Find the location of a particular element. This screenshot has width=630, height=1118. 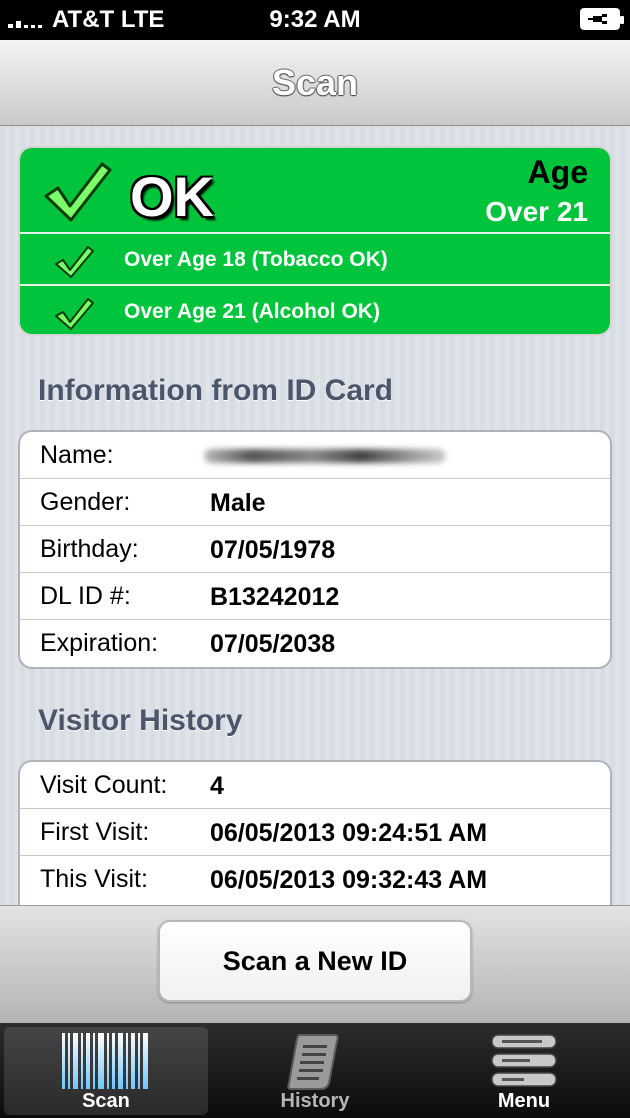

page-title: Scan is located at coordinates (315, 82).